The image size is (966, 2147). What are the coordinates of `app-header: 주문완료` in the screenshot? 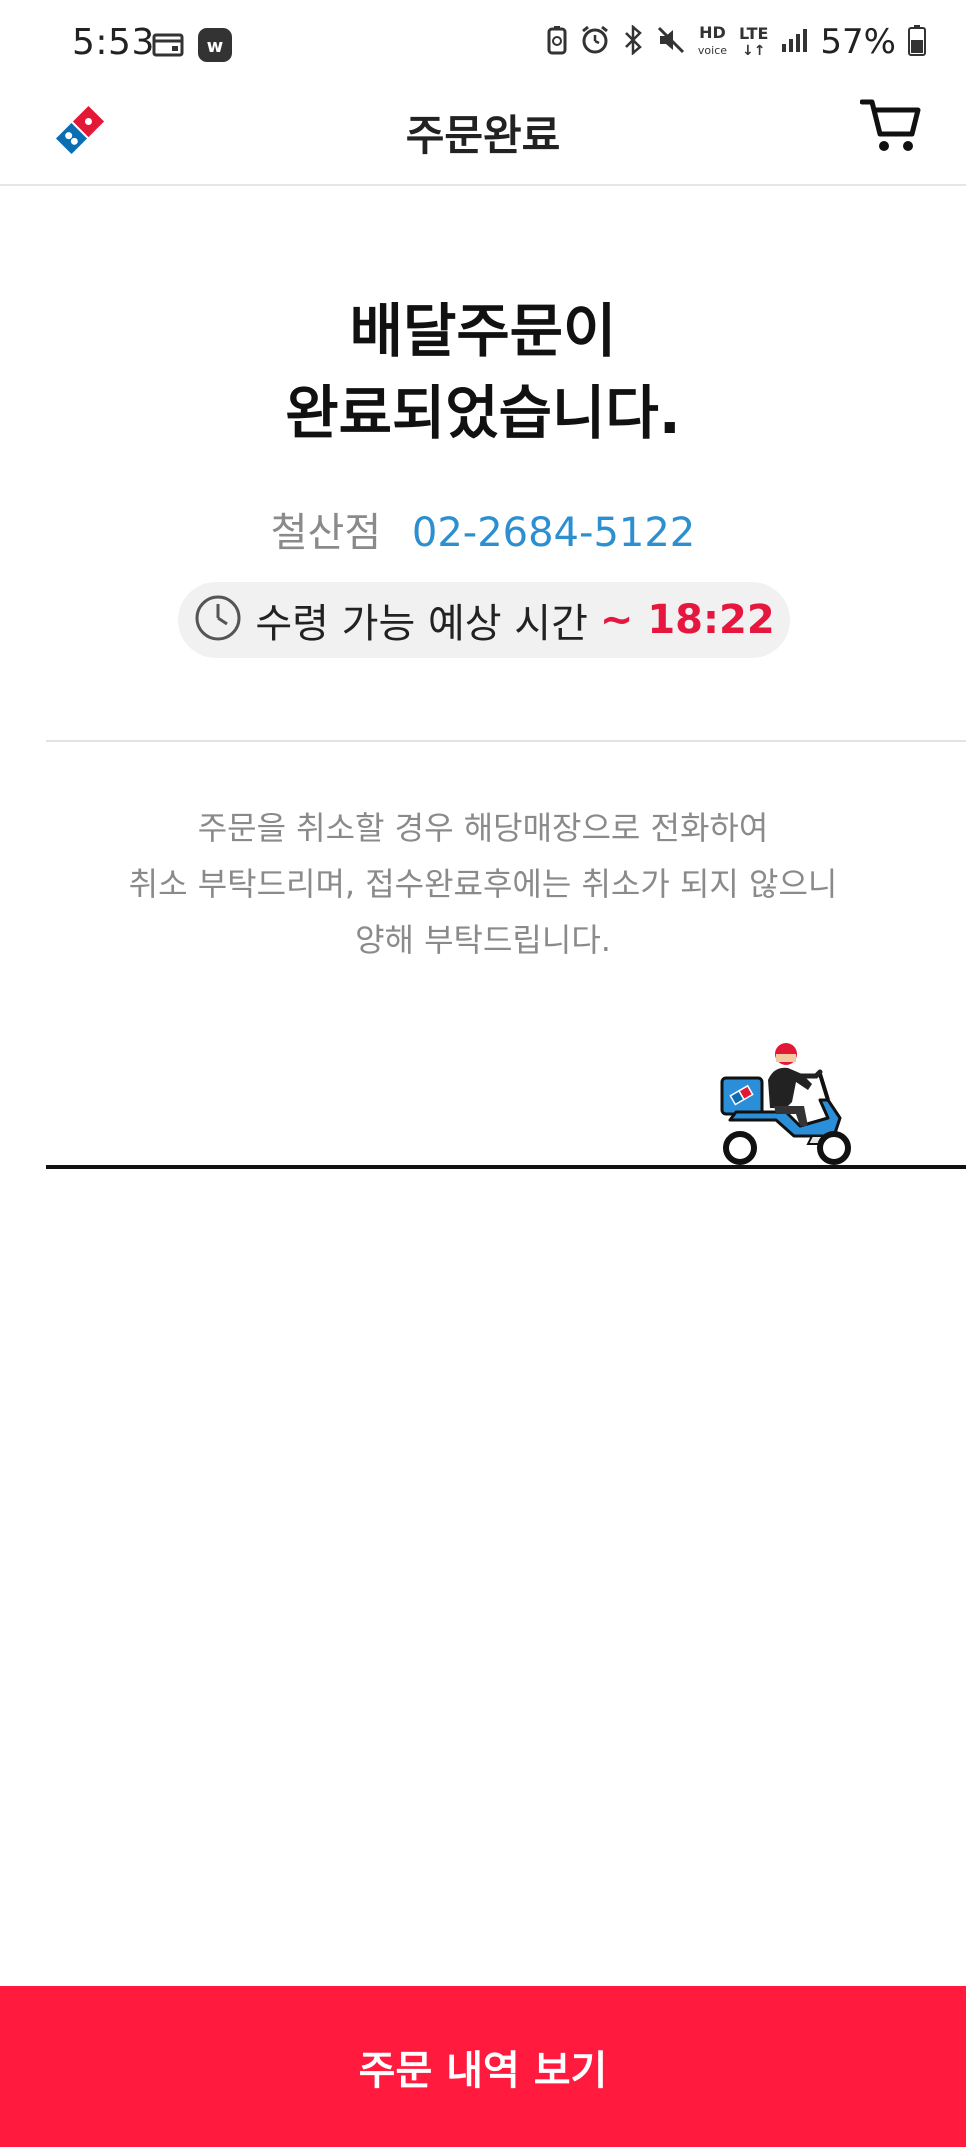 It's located at (483, 137).